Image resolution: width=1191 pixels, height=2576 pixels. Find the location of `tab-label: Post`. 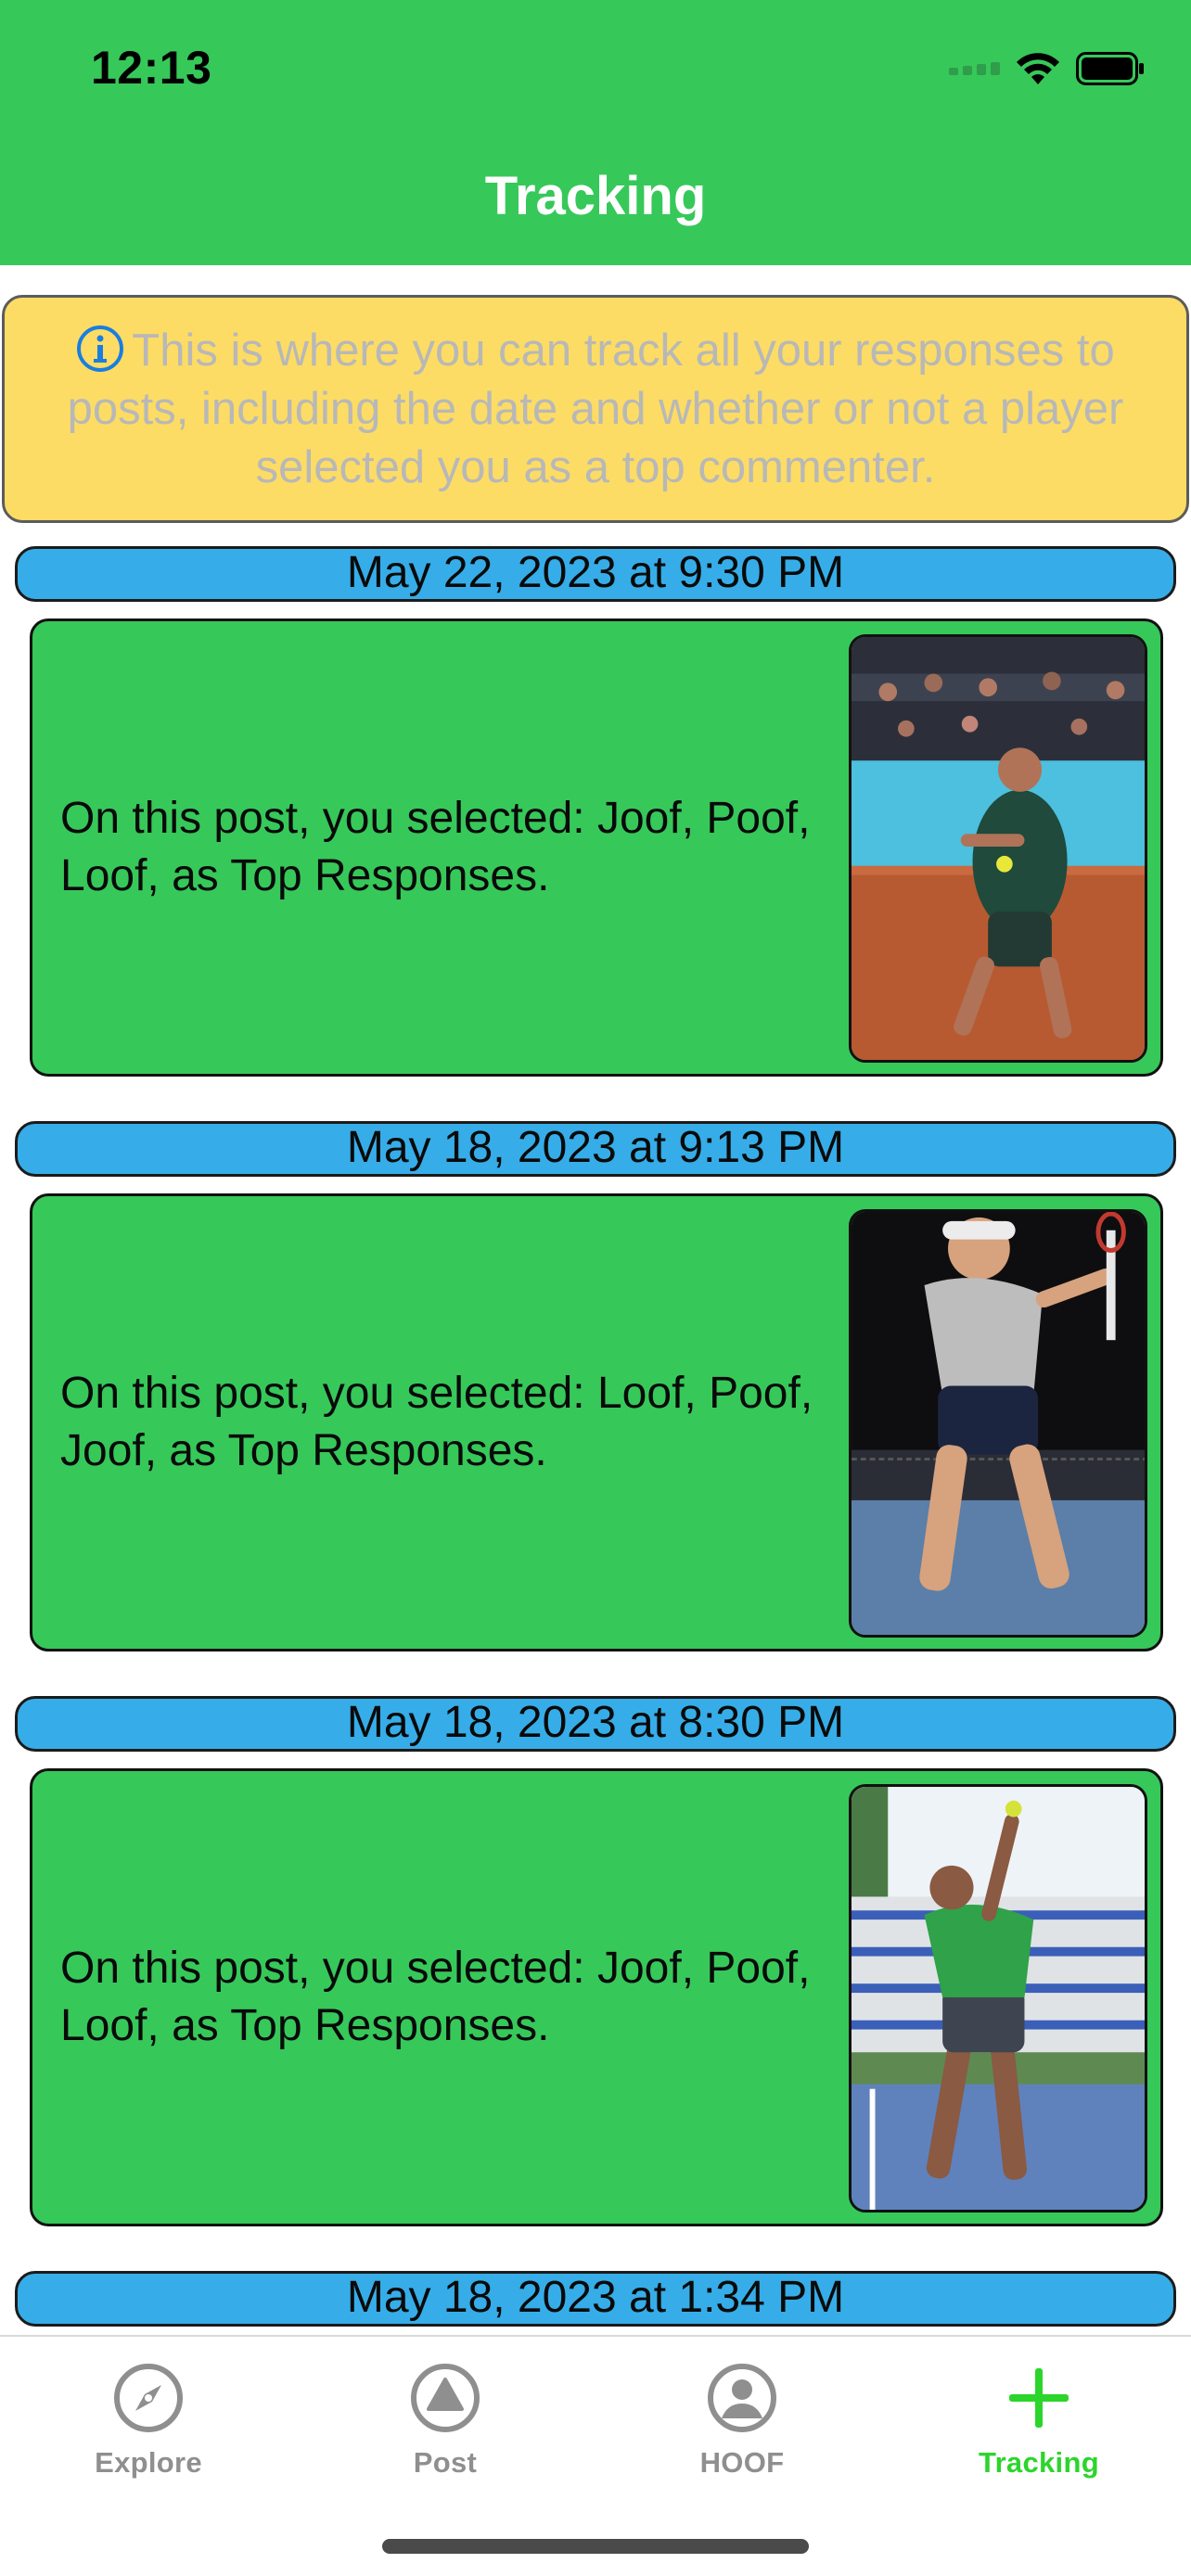

tab-label: Post is located at coordinates (445, 2462).